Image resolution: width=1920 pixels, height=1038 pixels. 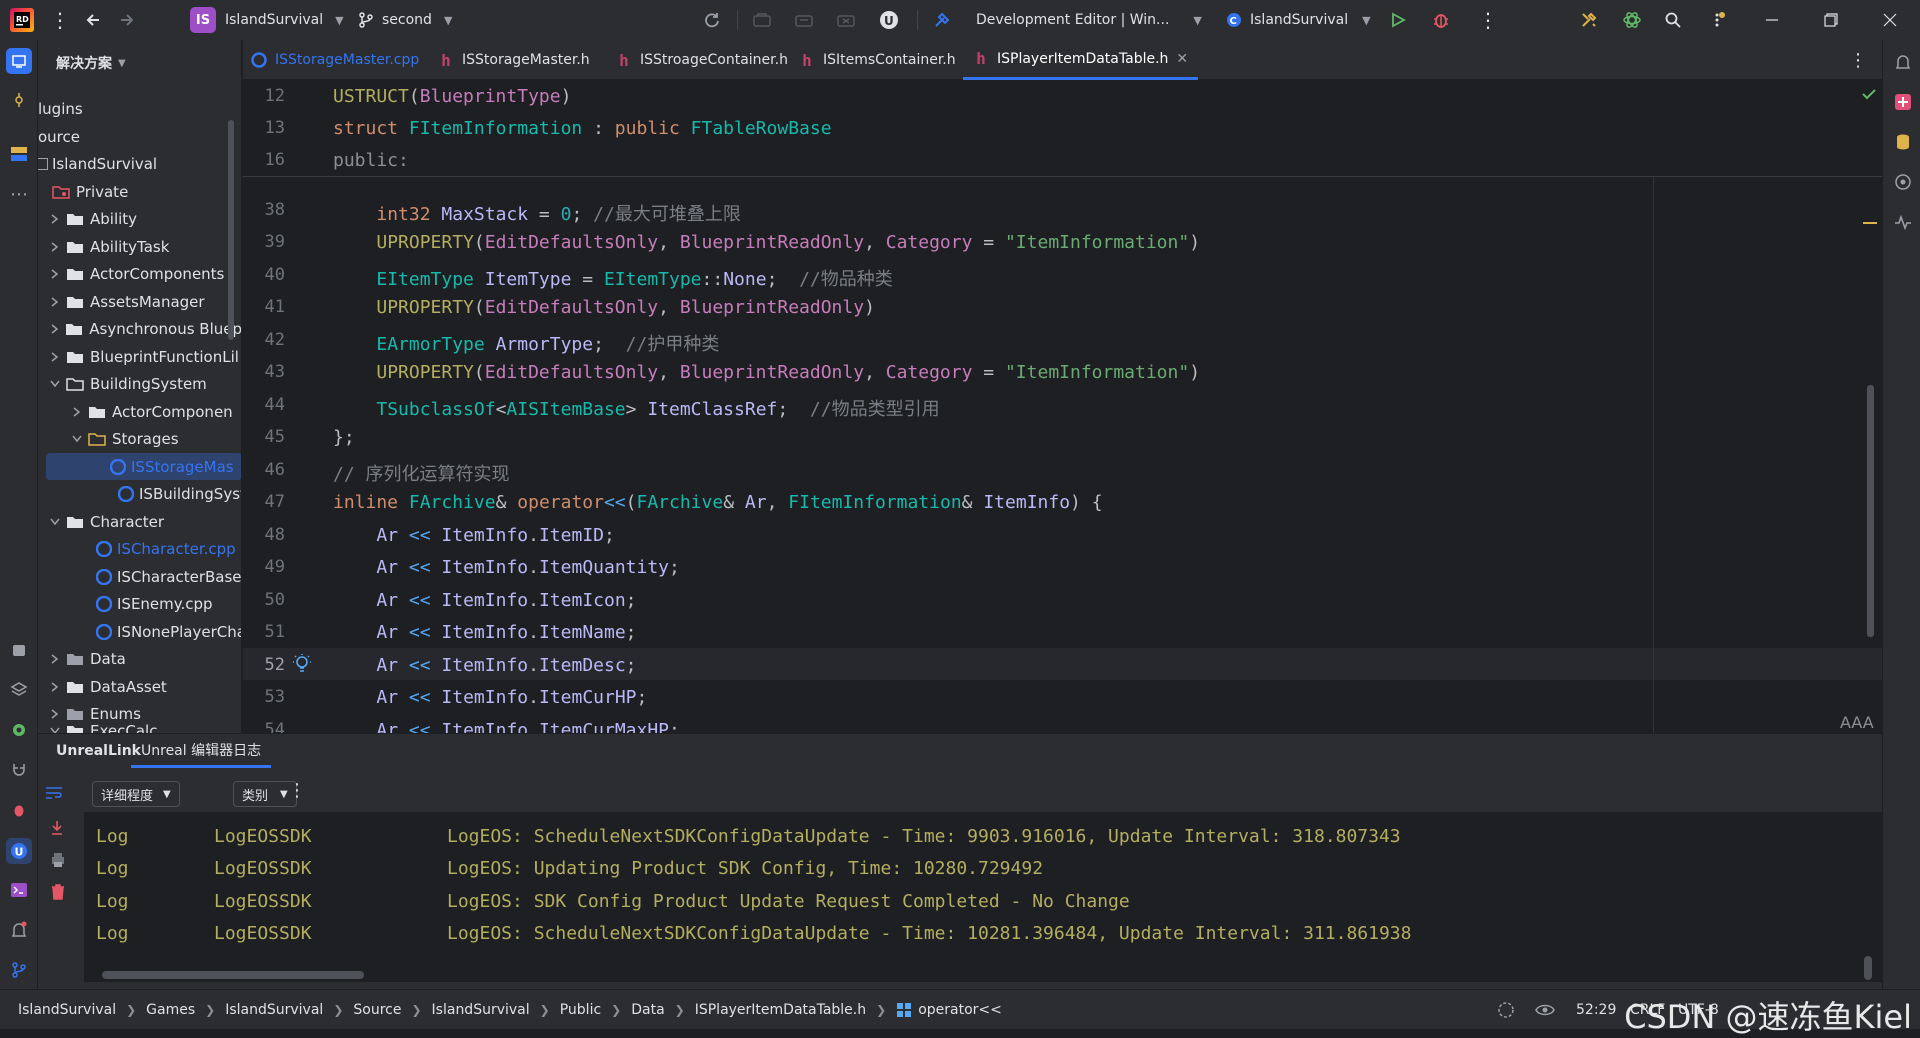 I want to click on minimize-icon, so click(x=1772, y=20).